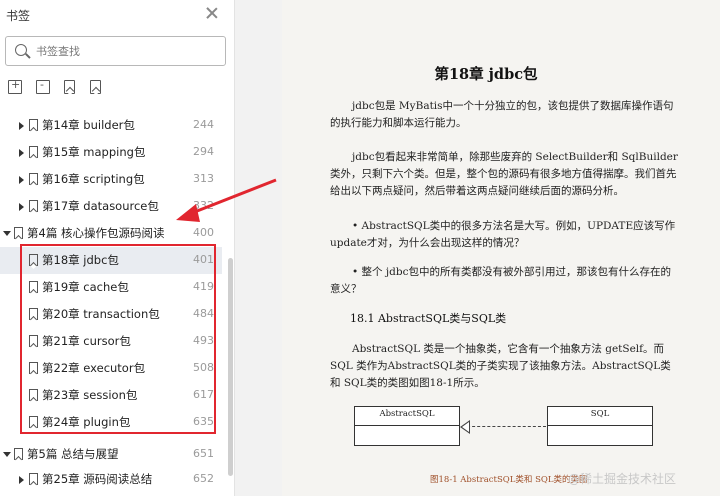 This screenshot has width=720, height=496. Describe the element at coordinates (212, 13) in the screenshot. I see `close-icon` at that location.